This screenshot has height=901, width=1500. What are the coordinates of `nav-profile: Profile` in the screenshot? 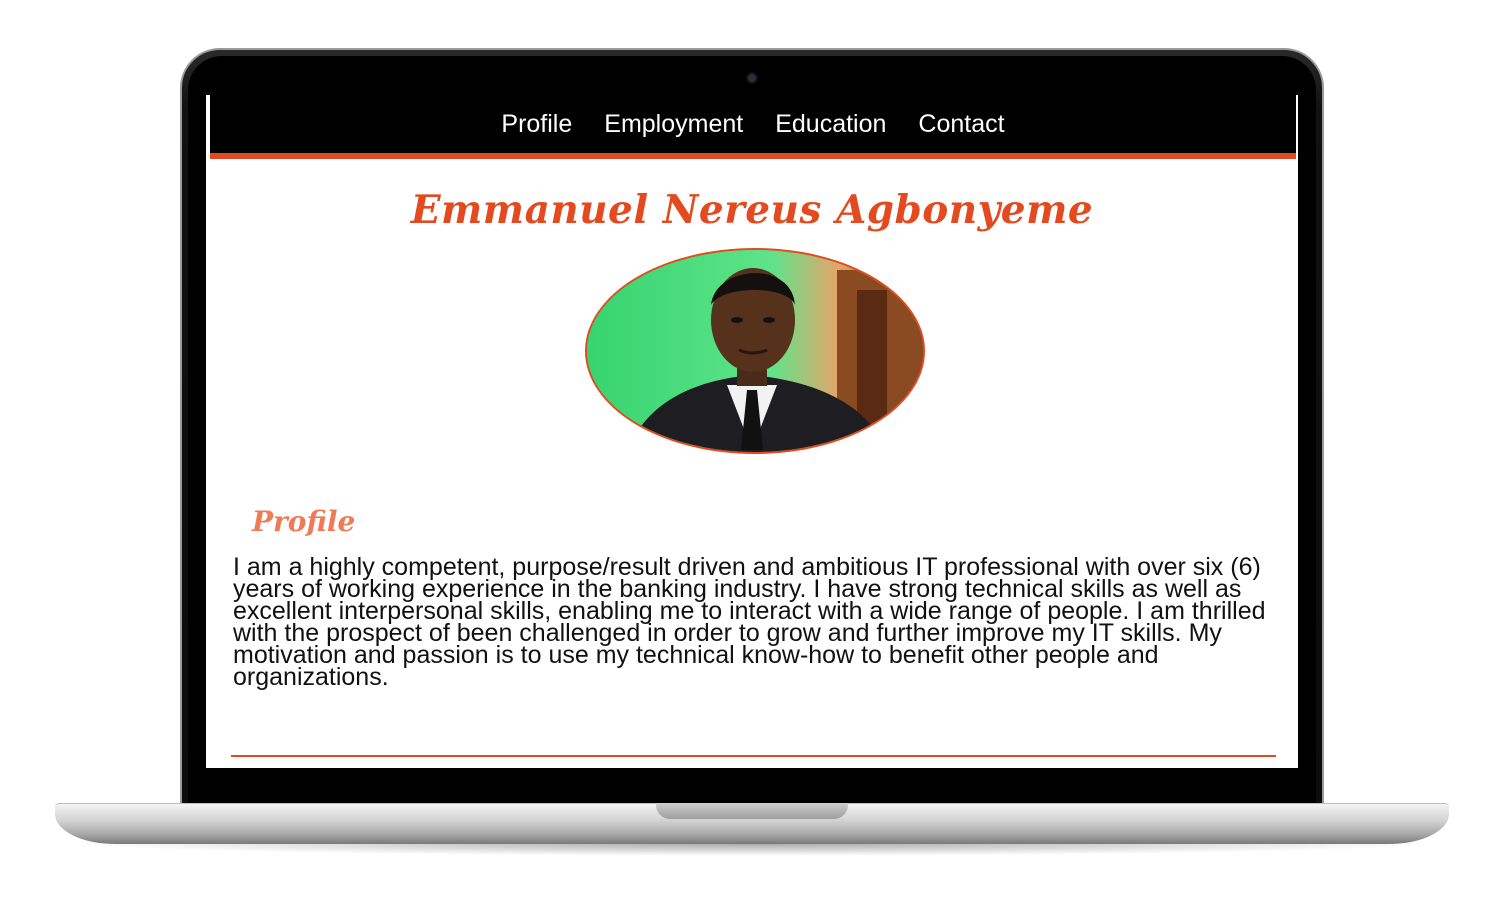 It's located at (536, 124).